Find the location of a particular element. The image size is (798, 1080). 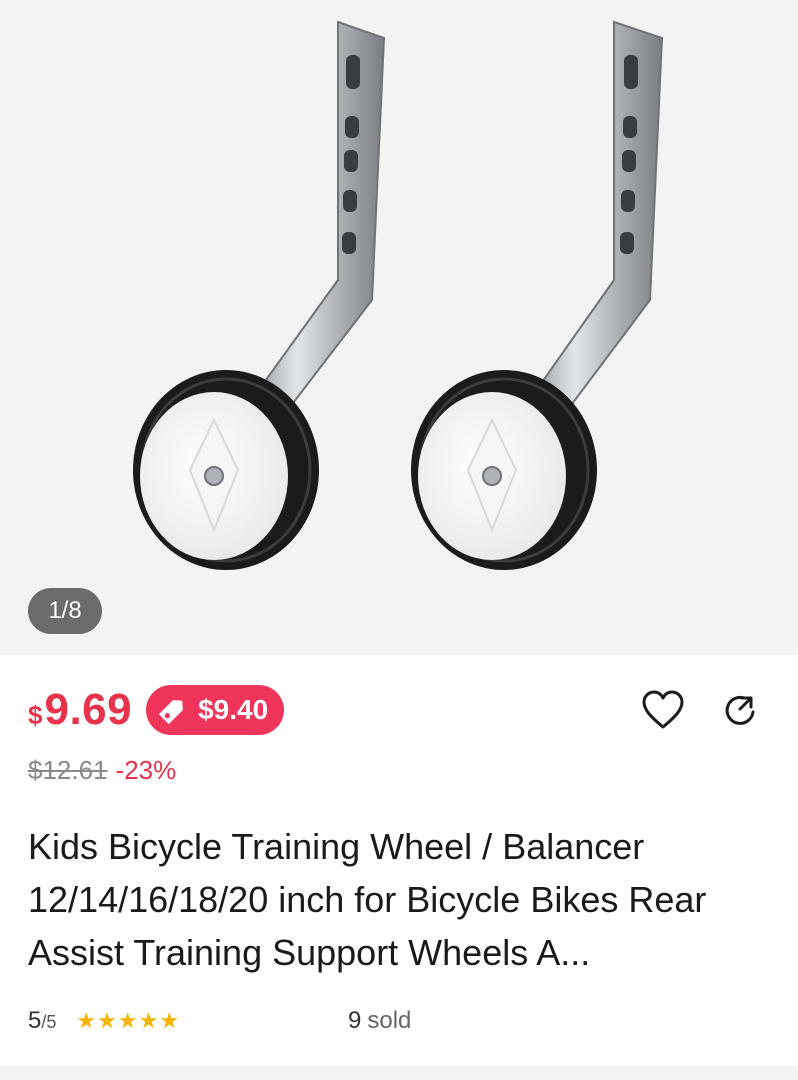

current-price: $ 9.69 is located at coordinates (80, 710).